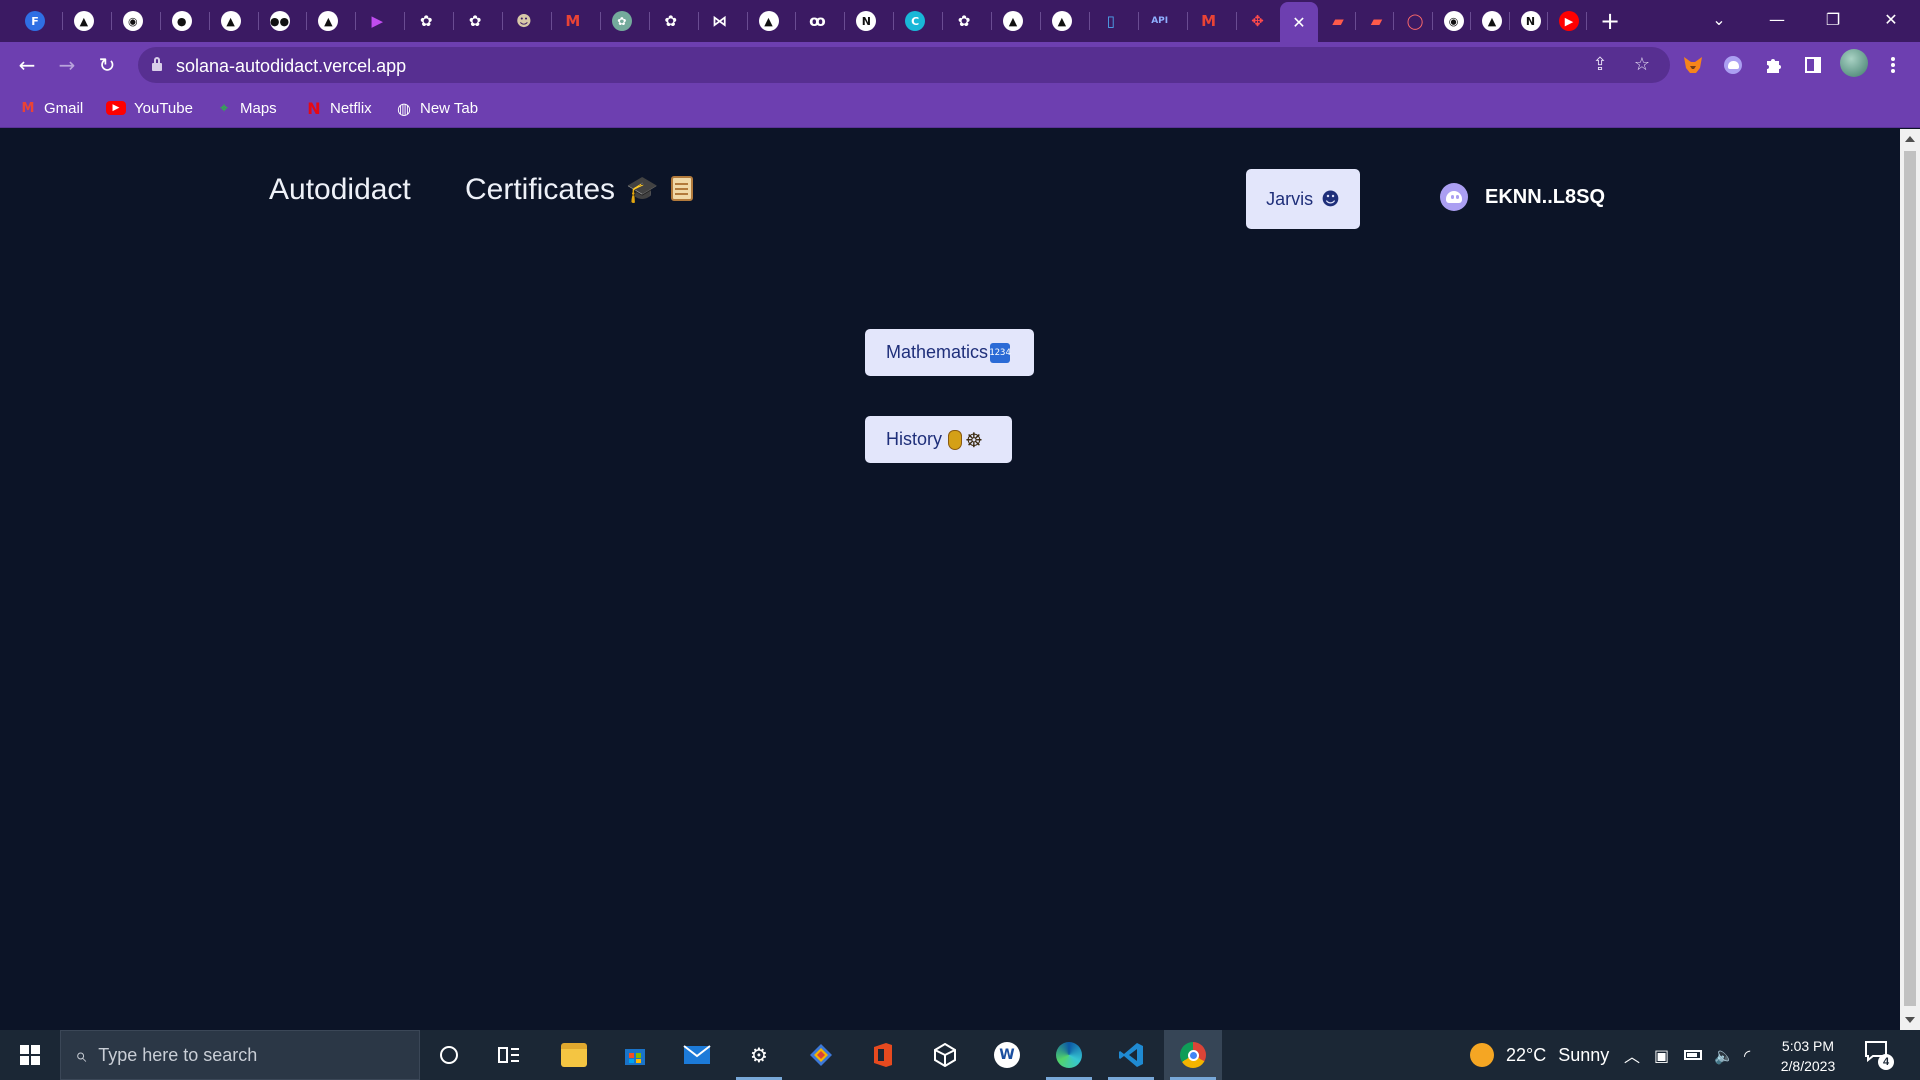  I want to click on browser-tab: API, so click(1160, 21).